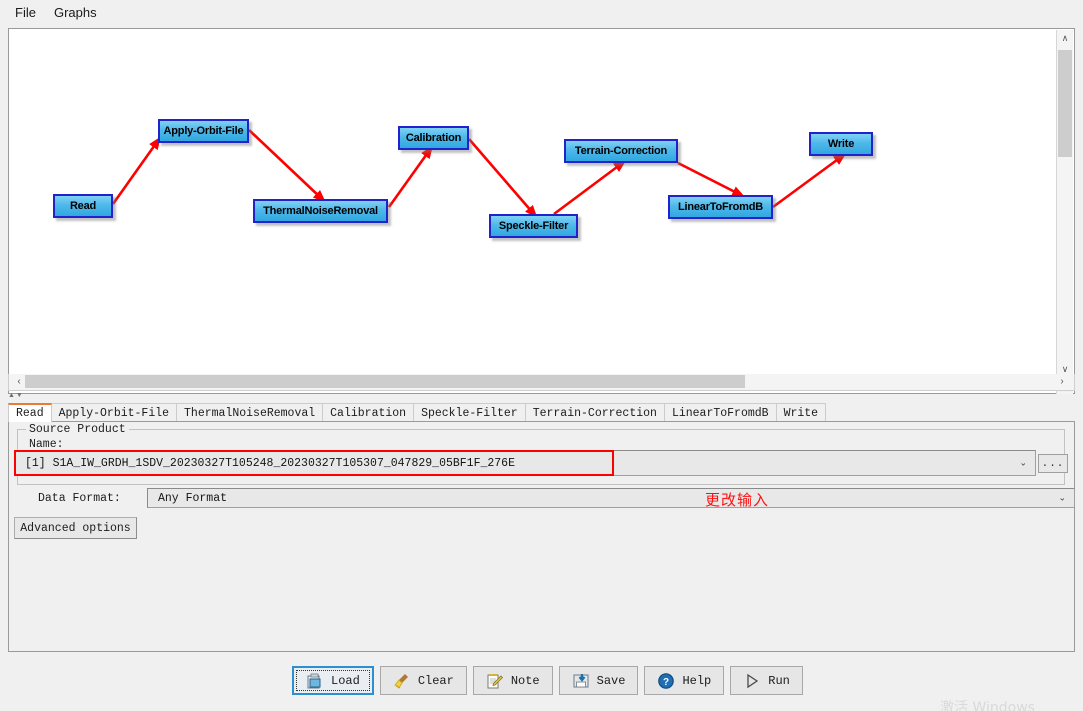 The image size is (1083, 711). Describe the element at coordinates (193, 498) in the screenshot. I see `data-format-value: Any Format` at that location.